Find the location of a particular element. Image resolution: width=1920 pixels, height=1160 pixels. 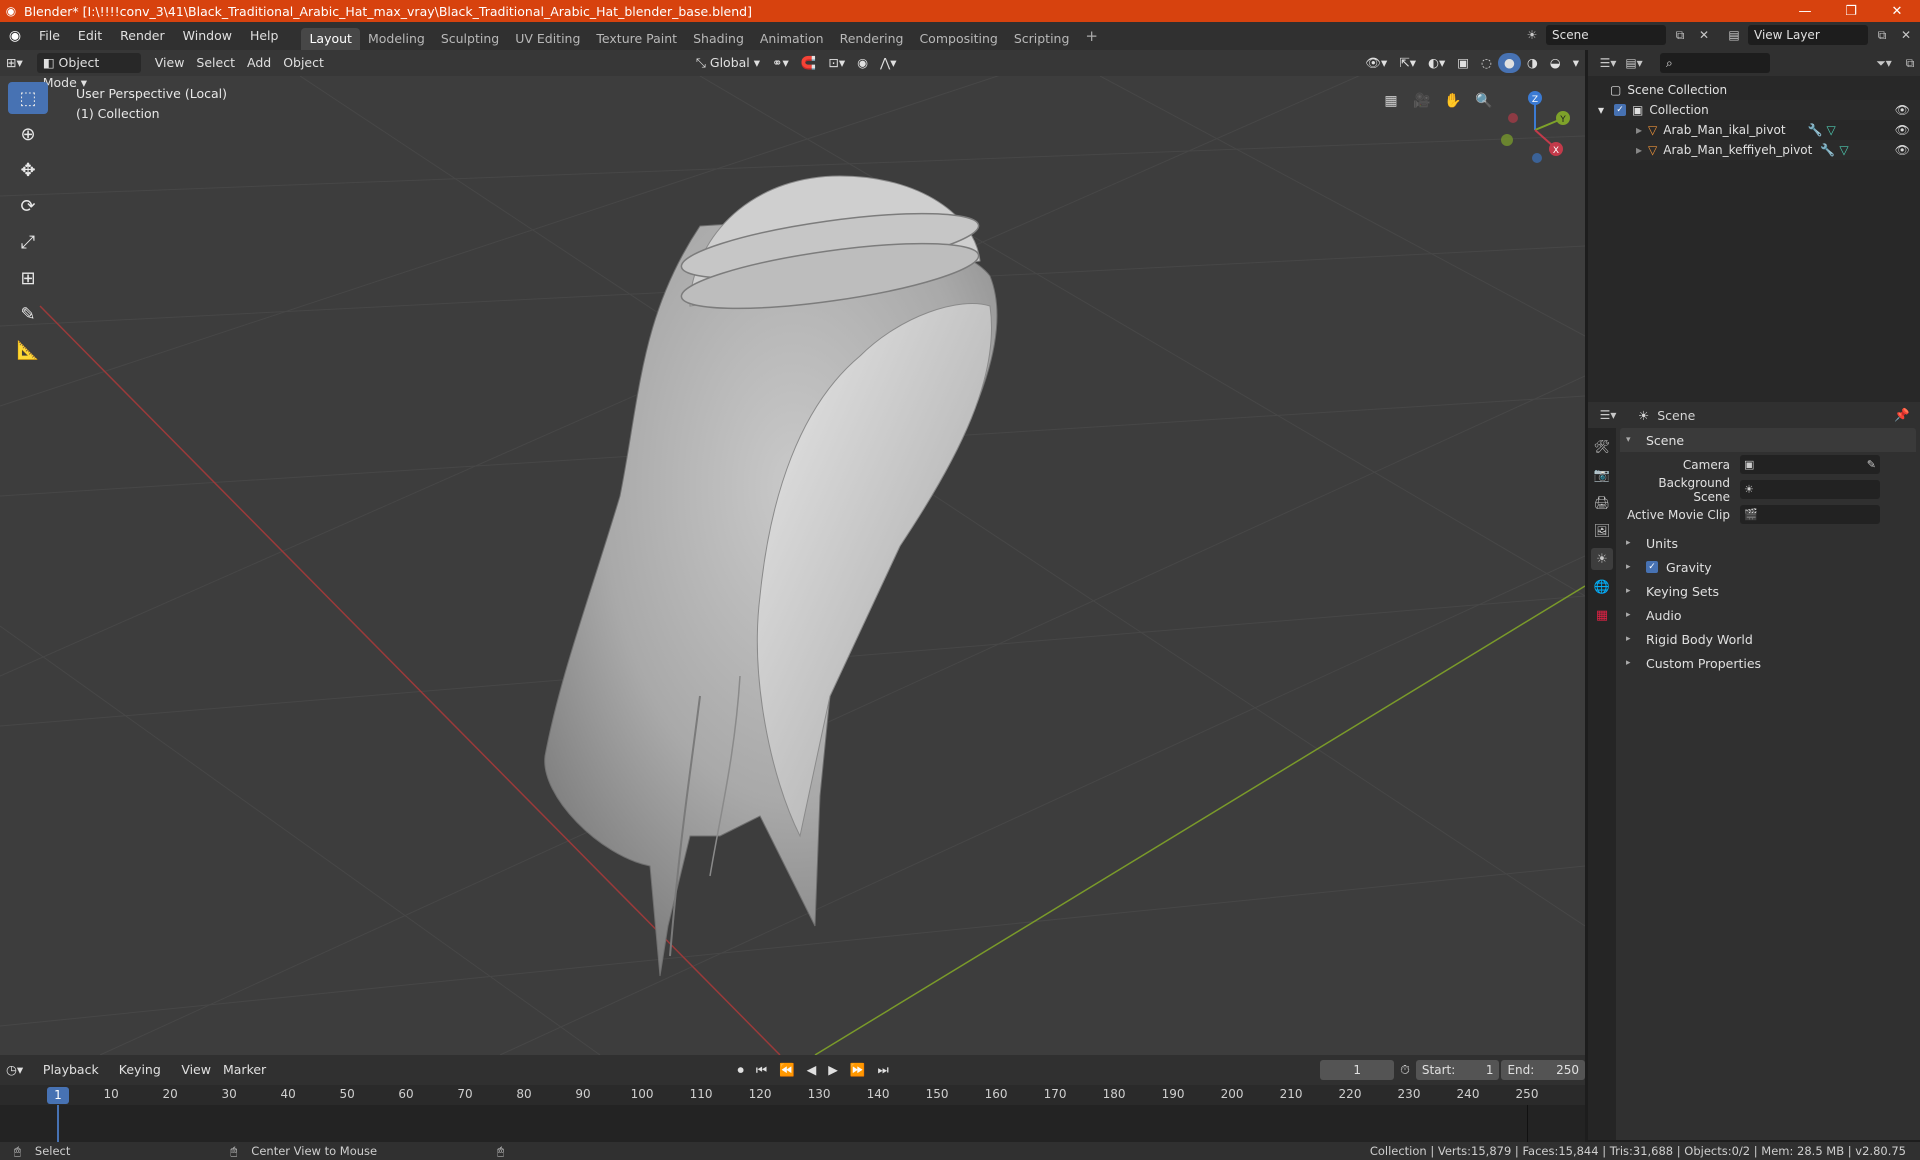

timeline-menu-view: View is located at coordinates (196, 1070).